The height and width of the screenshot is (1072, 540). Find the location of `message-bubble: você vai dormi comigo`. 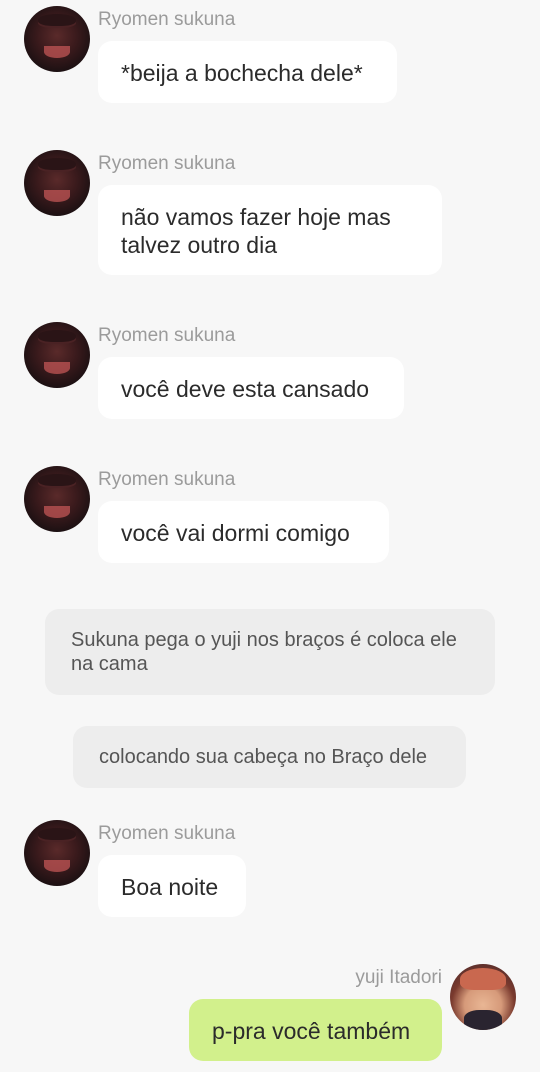

message-bubble: você vai dormi comigo is located at coordinates (243, 532).